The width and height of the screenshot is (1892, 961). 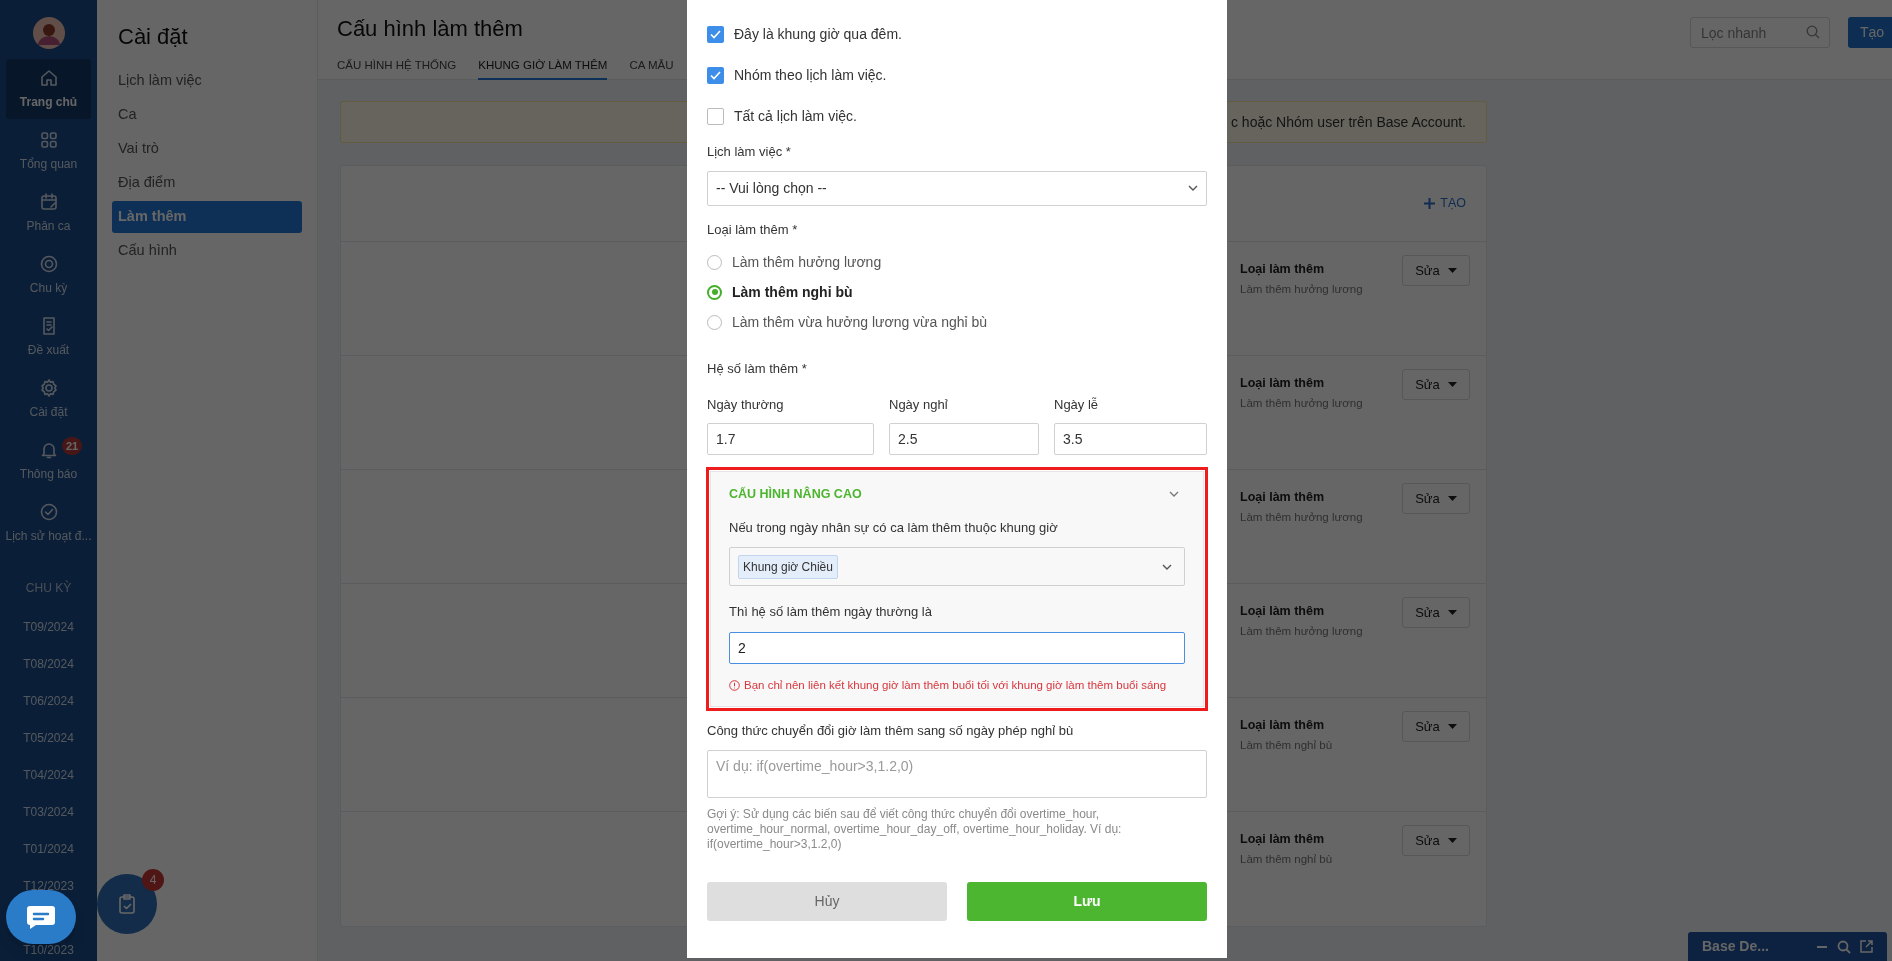 I want to click on period-link: T08/2024, so click(x=48, y=664).